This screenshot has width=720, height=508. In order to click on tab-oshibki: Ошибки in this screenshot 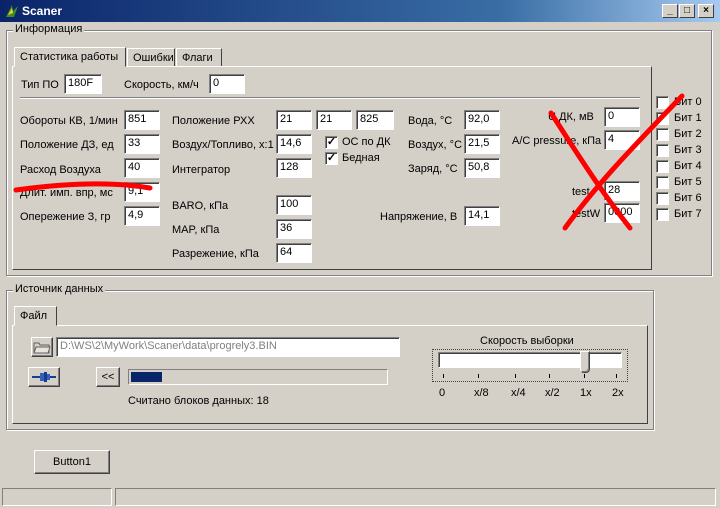, I will do `click(151, 57)`.